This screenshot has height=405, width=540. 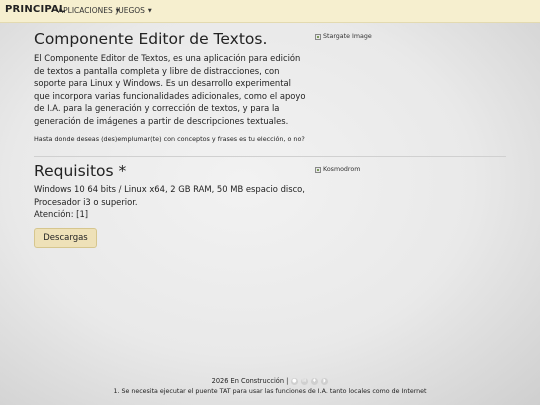 What do you see at coordinates (294, 381) in the screenshot?
I see `github-icon: ●` at bounding box center [294, 381].